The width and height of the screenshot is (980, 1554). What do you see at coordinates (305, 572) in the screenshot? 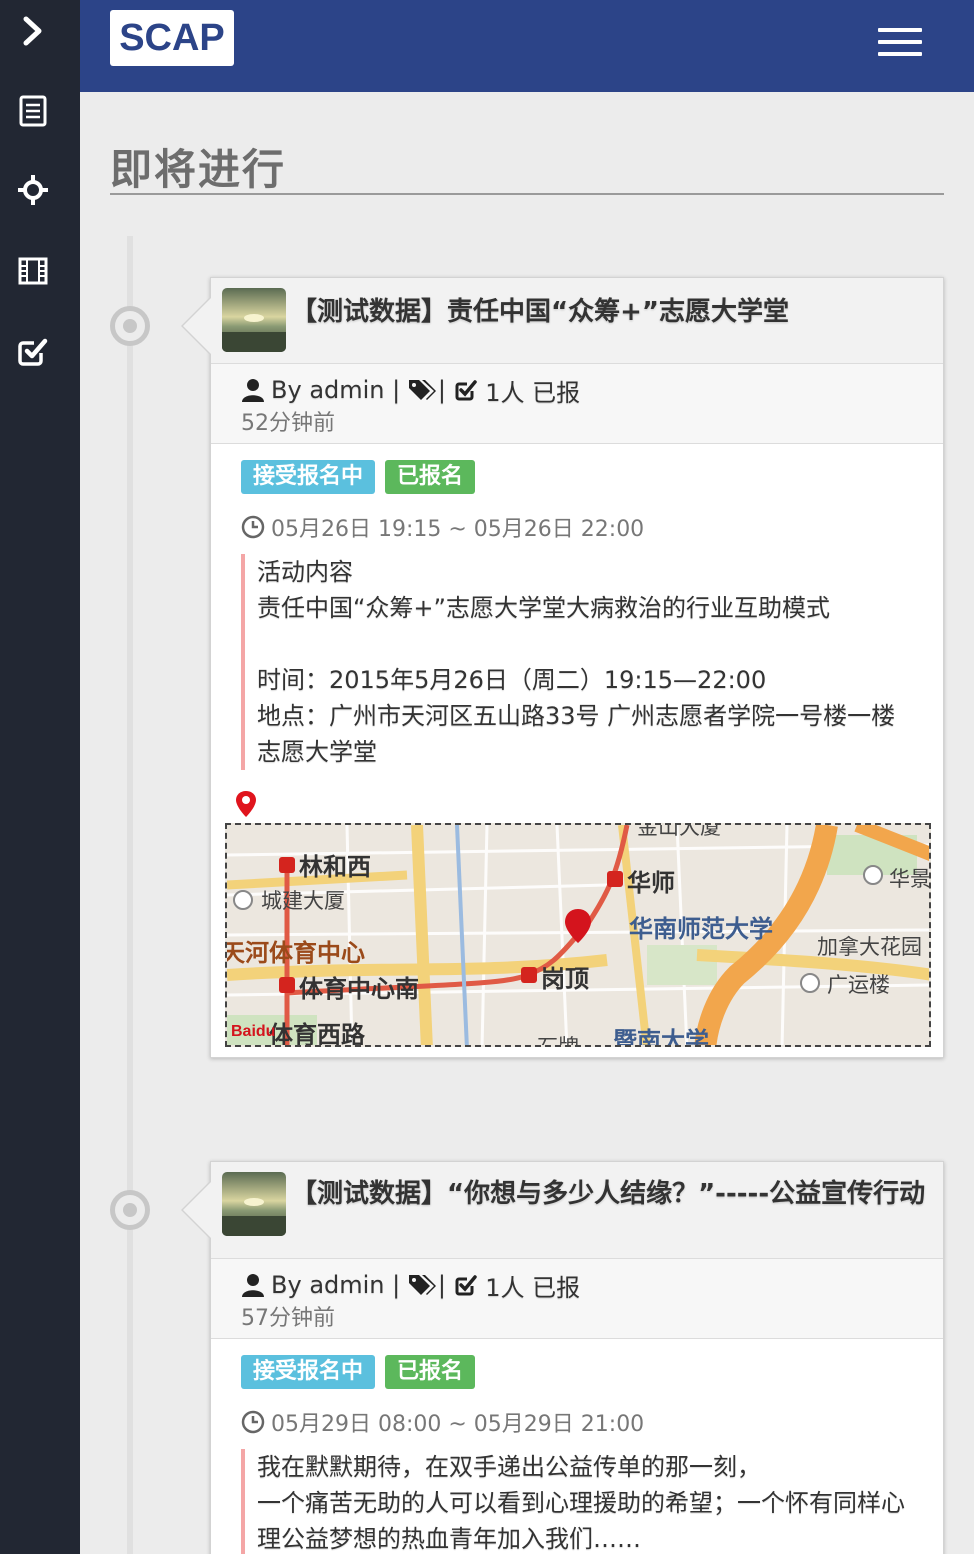
I see `desc-line: 活动内容` at bounding box center [305, 572].